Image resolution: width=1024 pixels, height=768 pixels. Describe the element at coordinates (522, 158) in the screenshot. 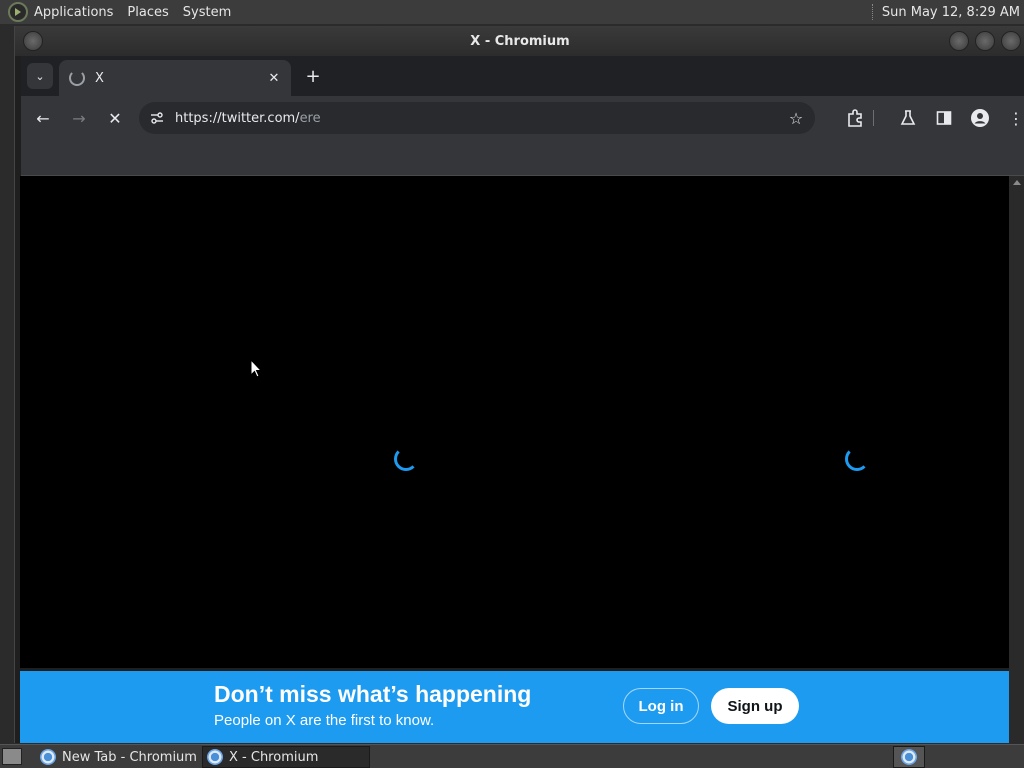

I see `bookmarks-bar` at that location.